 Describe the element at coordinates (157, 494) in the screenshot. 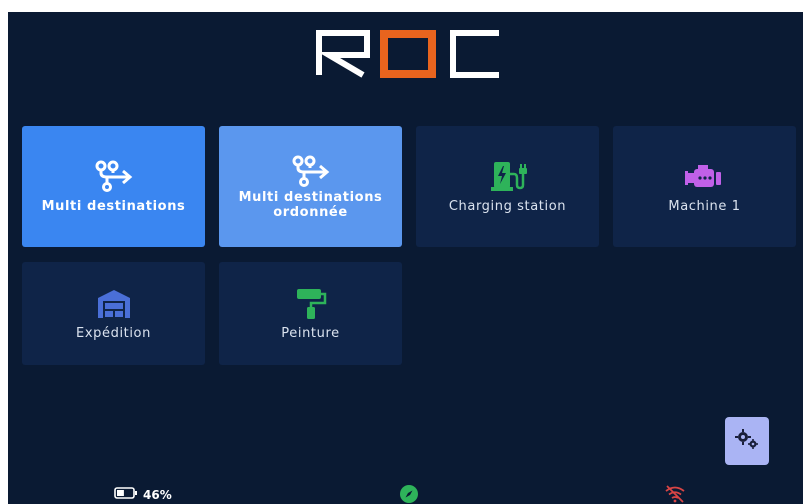

I see `battery-percent: 46%` at that location.